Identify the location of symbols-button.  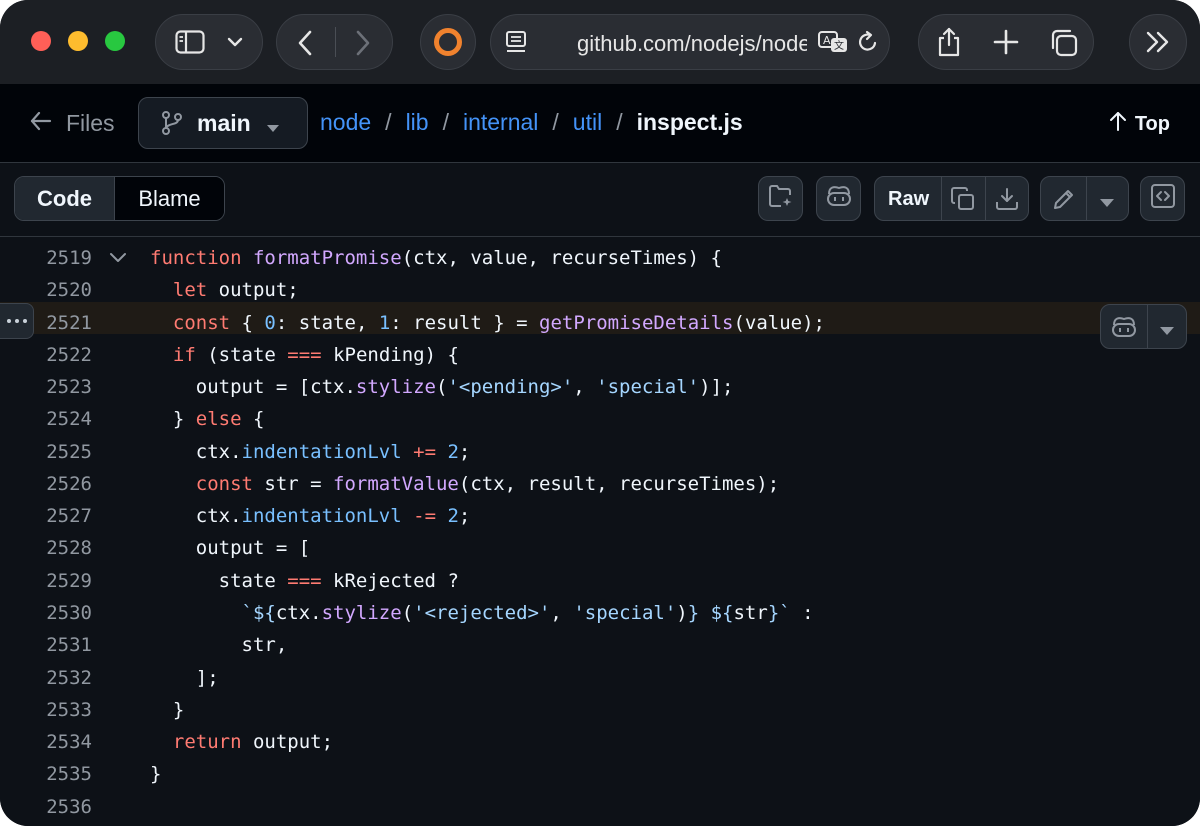
(1162, 198).